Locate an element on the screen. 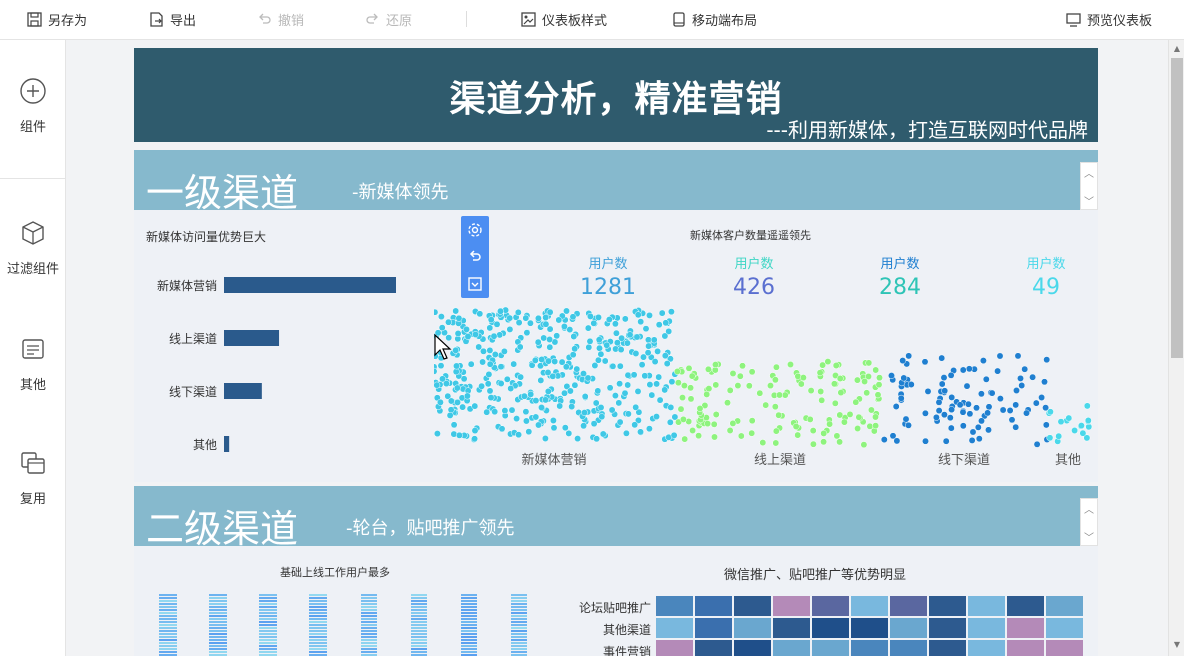 The width and height of the screenshot is (1184, 656). chart-panel-workers: 基础上线工作用户最多 is located at coordinates (334, 601).